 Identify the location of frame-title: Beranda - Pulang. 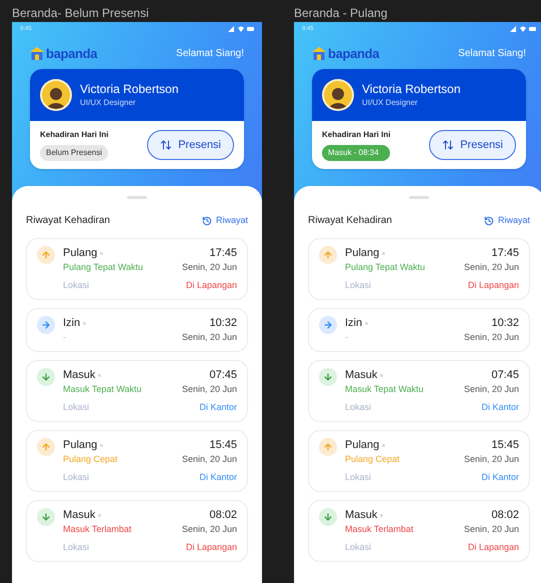
(341, 13).